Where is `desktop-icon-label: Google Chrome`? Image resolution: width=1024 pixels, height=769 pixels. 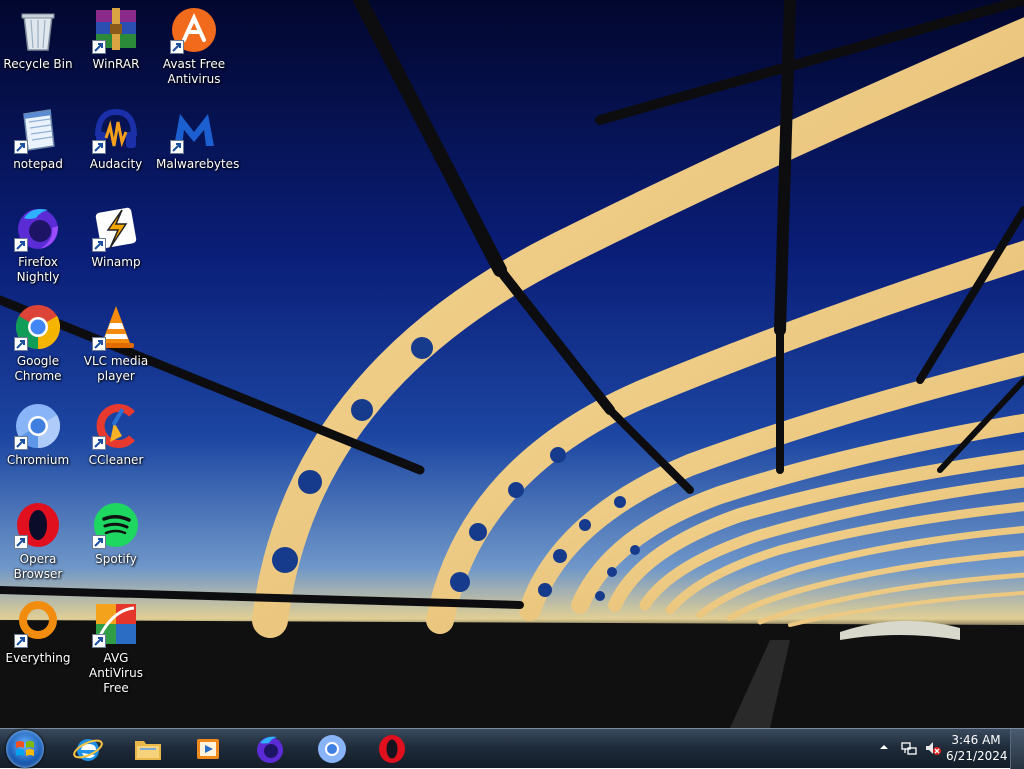 desktop-icon-label: Google Chrome is located at coordinates (38, 368).